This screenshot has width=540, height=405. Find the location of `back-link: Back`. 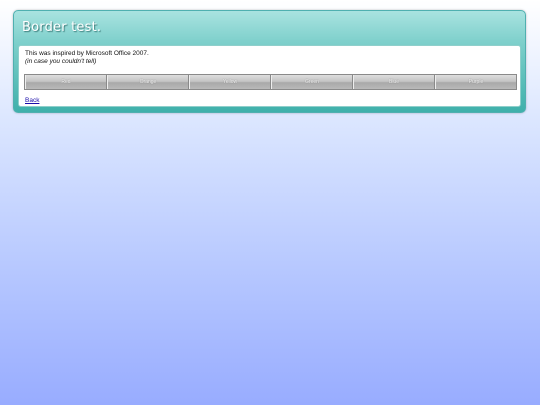

back-link: Back is located at coordinates (32, 100).